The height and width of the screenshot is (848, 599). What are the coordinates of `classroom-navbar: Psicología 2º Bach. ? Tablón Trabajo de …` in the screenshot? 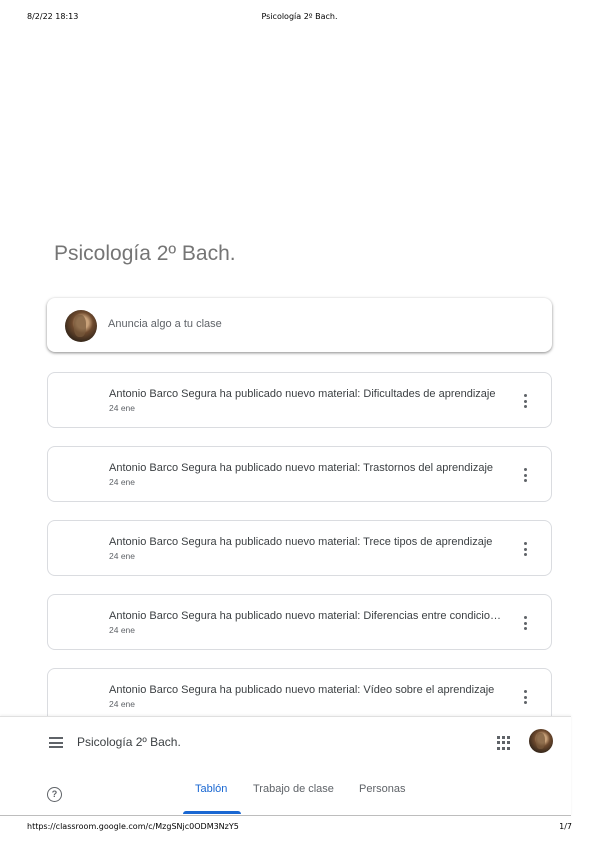 It's located at (285, 766).